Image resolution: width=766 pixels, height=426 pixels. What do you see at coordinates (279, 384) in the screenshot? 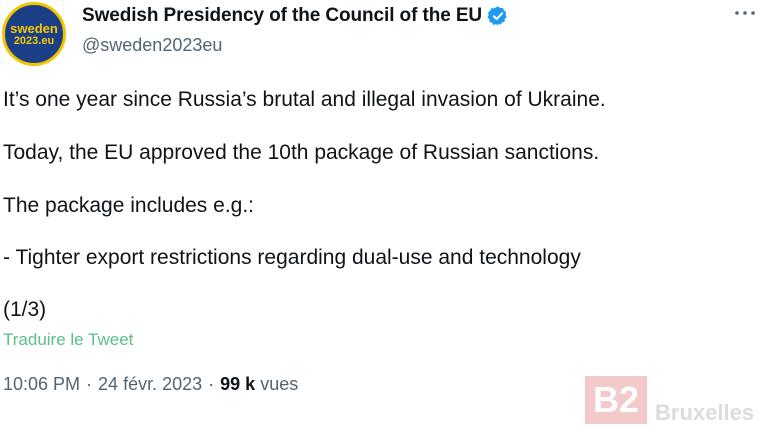
I see `views-label: vues` at bounding box center [279, 384].